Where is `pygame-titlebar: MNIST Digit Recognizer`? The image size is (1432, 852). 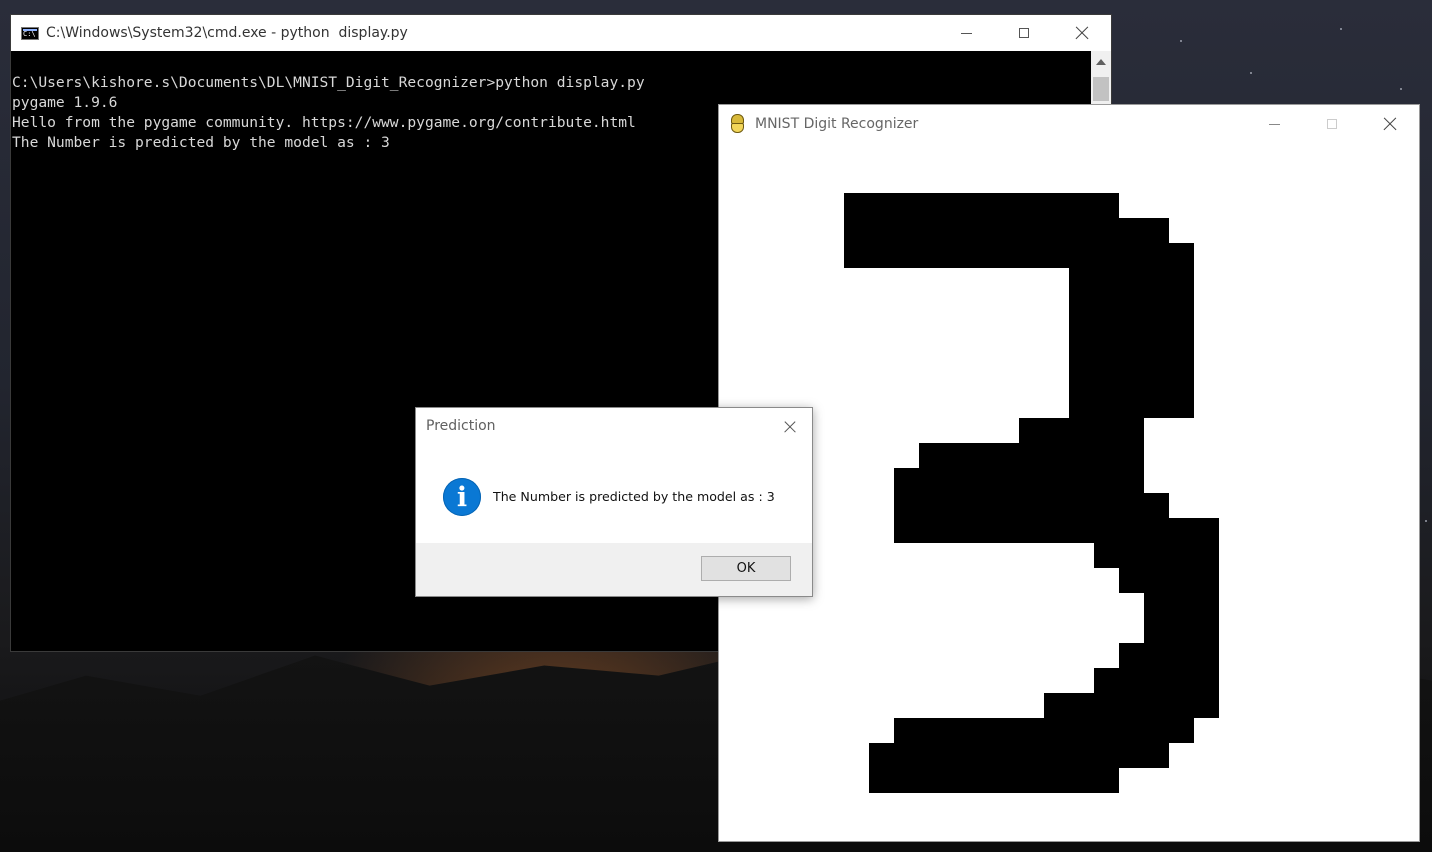 pygame-titlebar: MNIST Digit Recognizer is located at coordinates (1069, 124).